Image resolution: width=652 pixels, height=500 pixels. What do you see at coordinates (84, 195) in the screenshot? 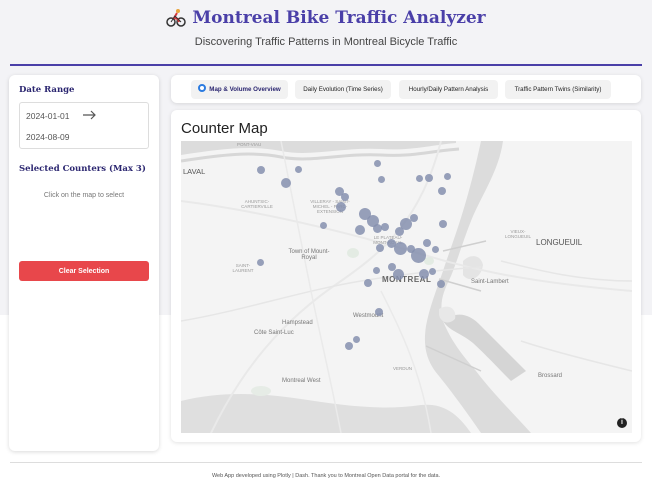
I see `select-hint-text: Click on the map to select` at bounding box center [84, 195].